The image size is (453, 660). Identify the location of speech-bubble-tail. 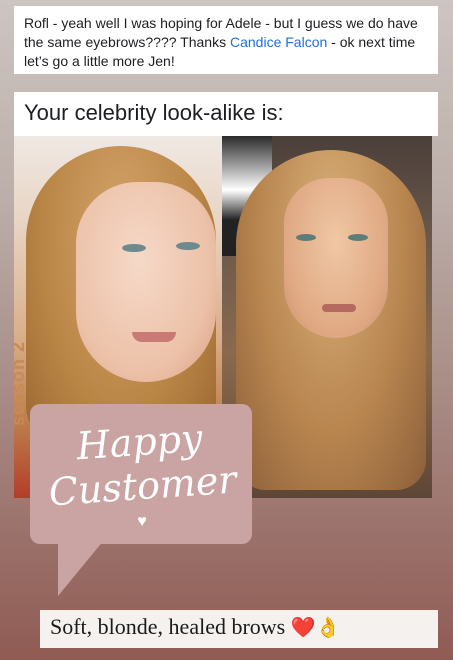
(81, 568).